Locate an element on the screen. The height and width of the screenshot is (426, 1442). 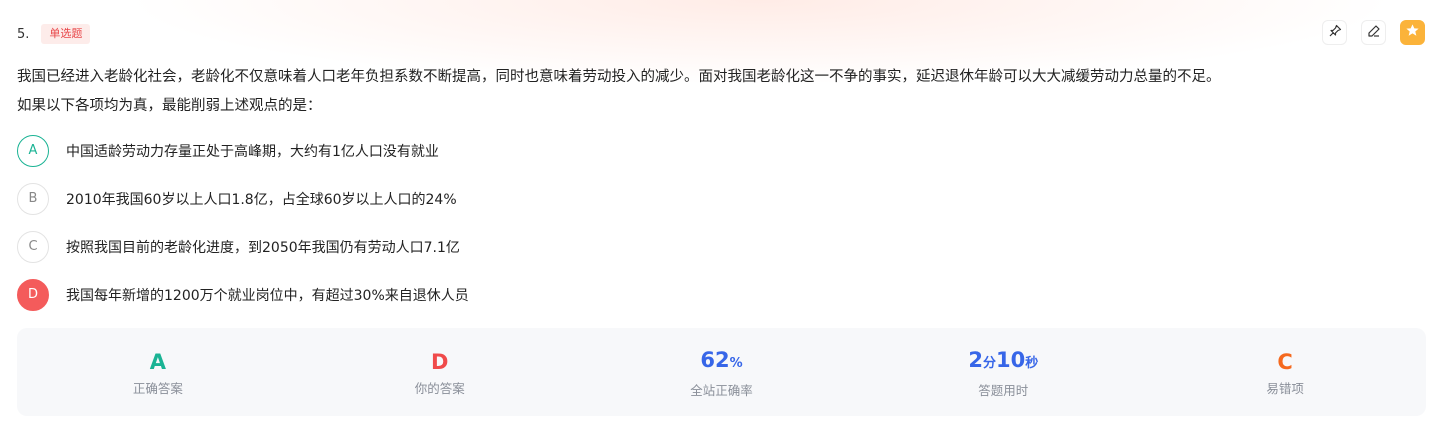
star-icon is located at coordinates (1412, 32).